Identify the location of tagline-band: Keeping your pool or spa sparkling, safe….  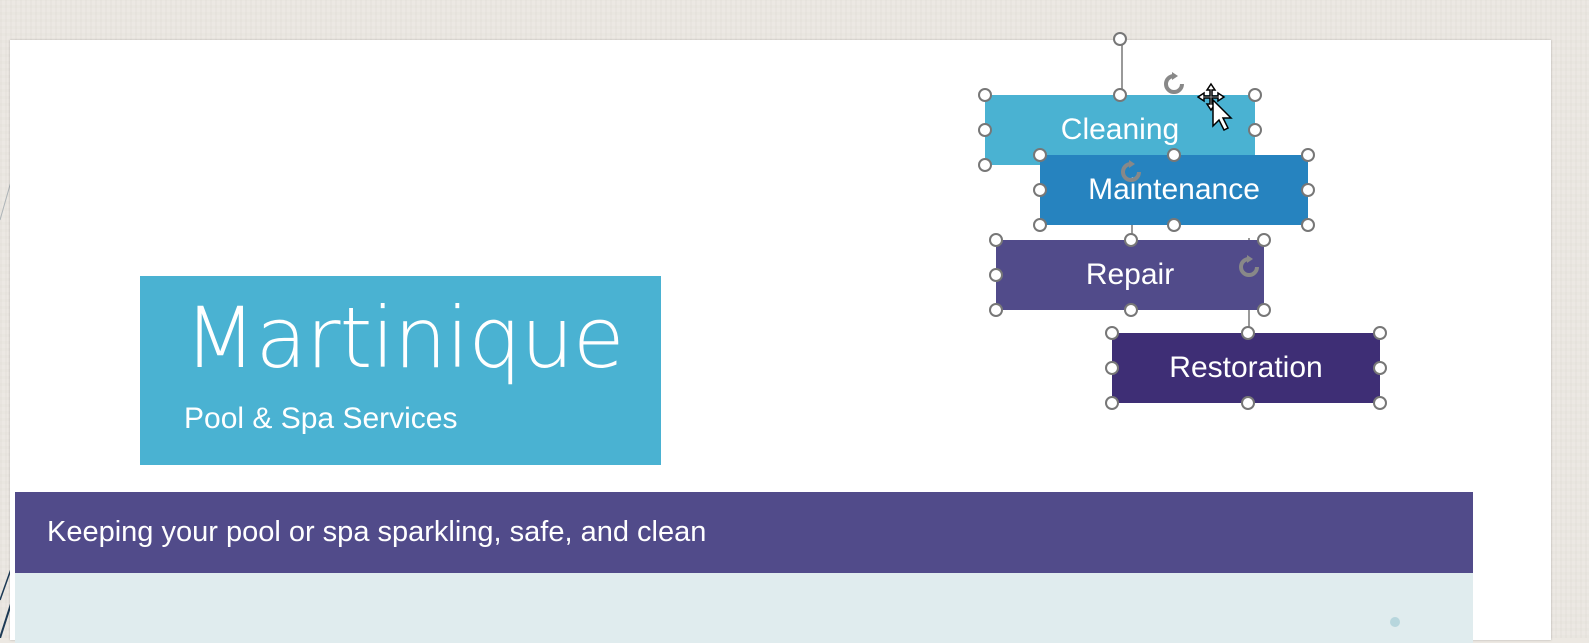
(744, 532).